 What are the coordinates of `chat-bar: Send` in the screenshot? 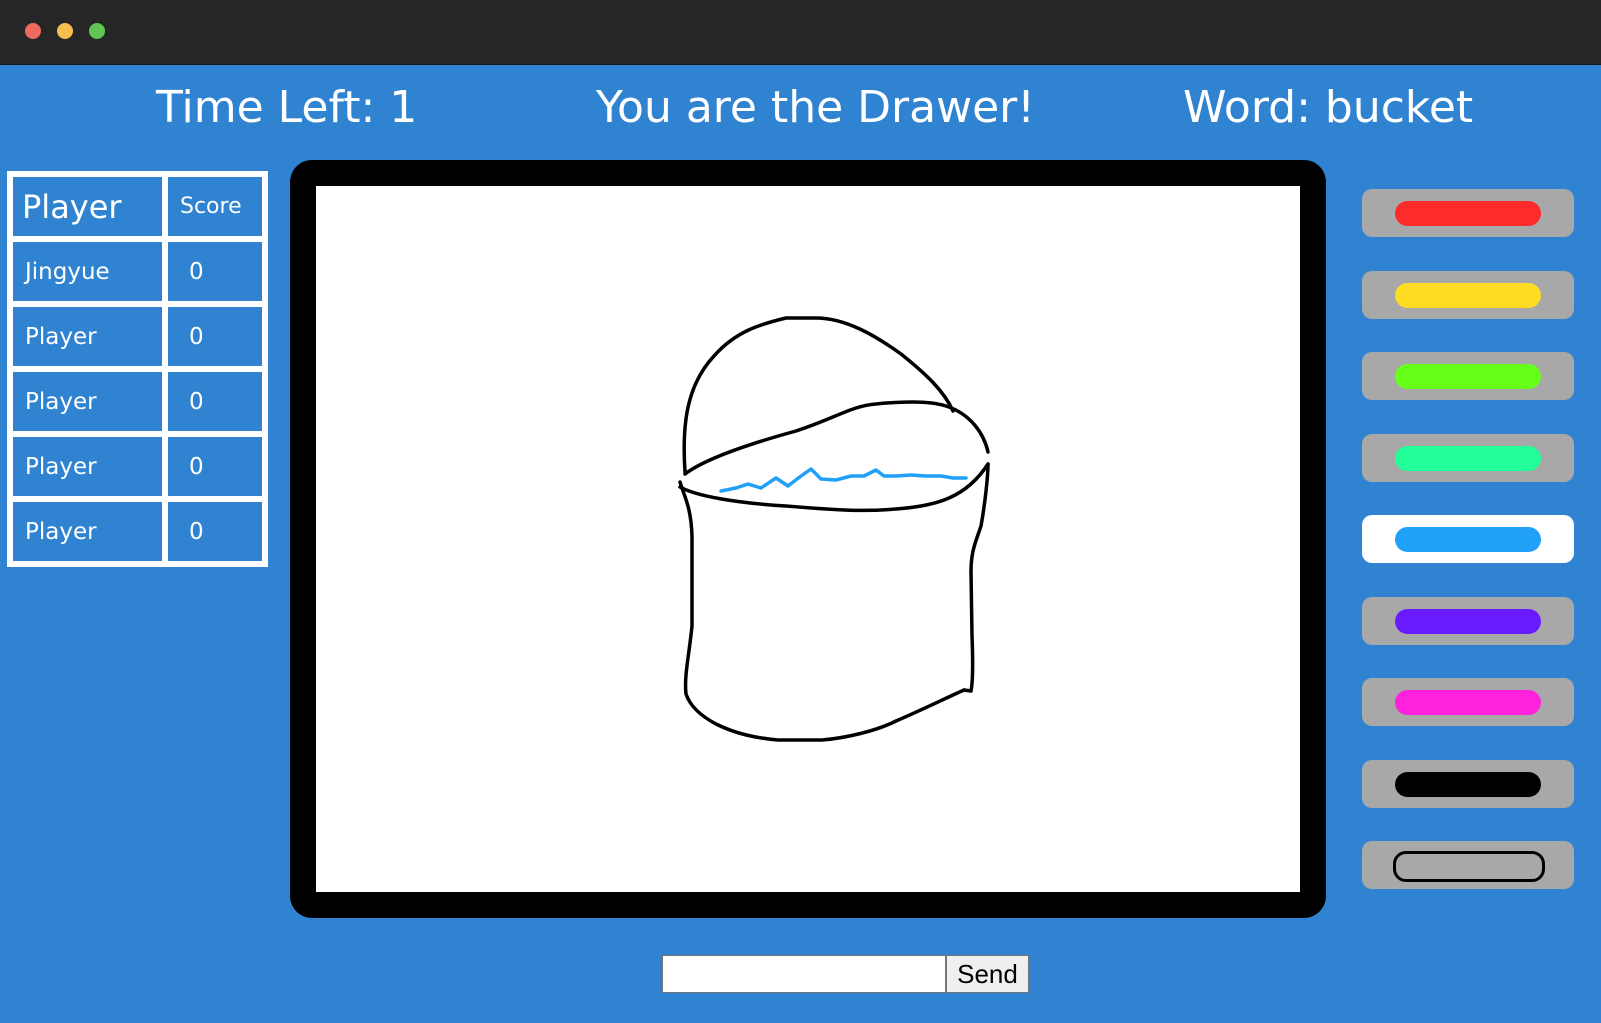 It's located at (845, 974).